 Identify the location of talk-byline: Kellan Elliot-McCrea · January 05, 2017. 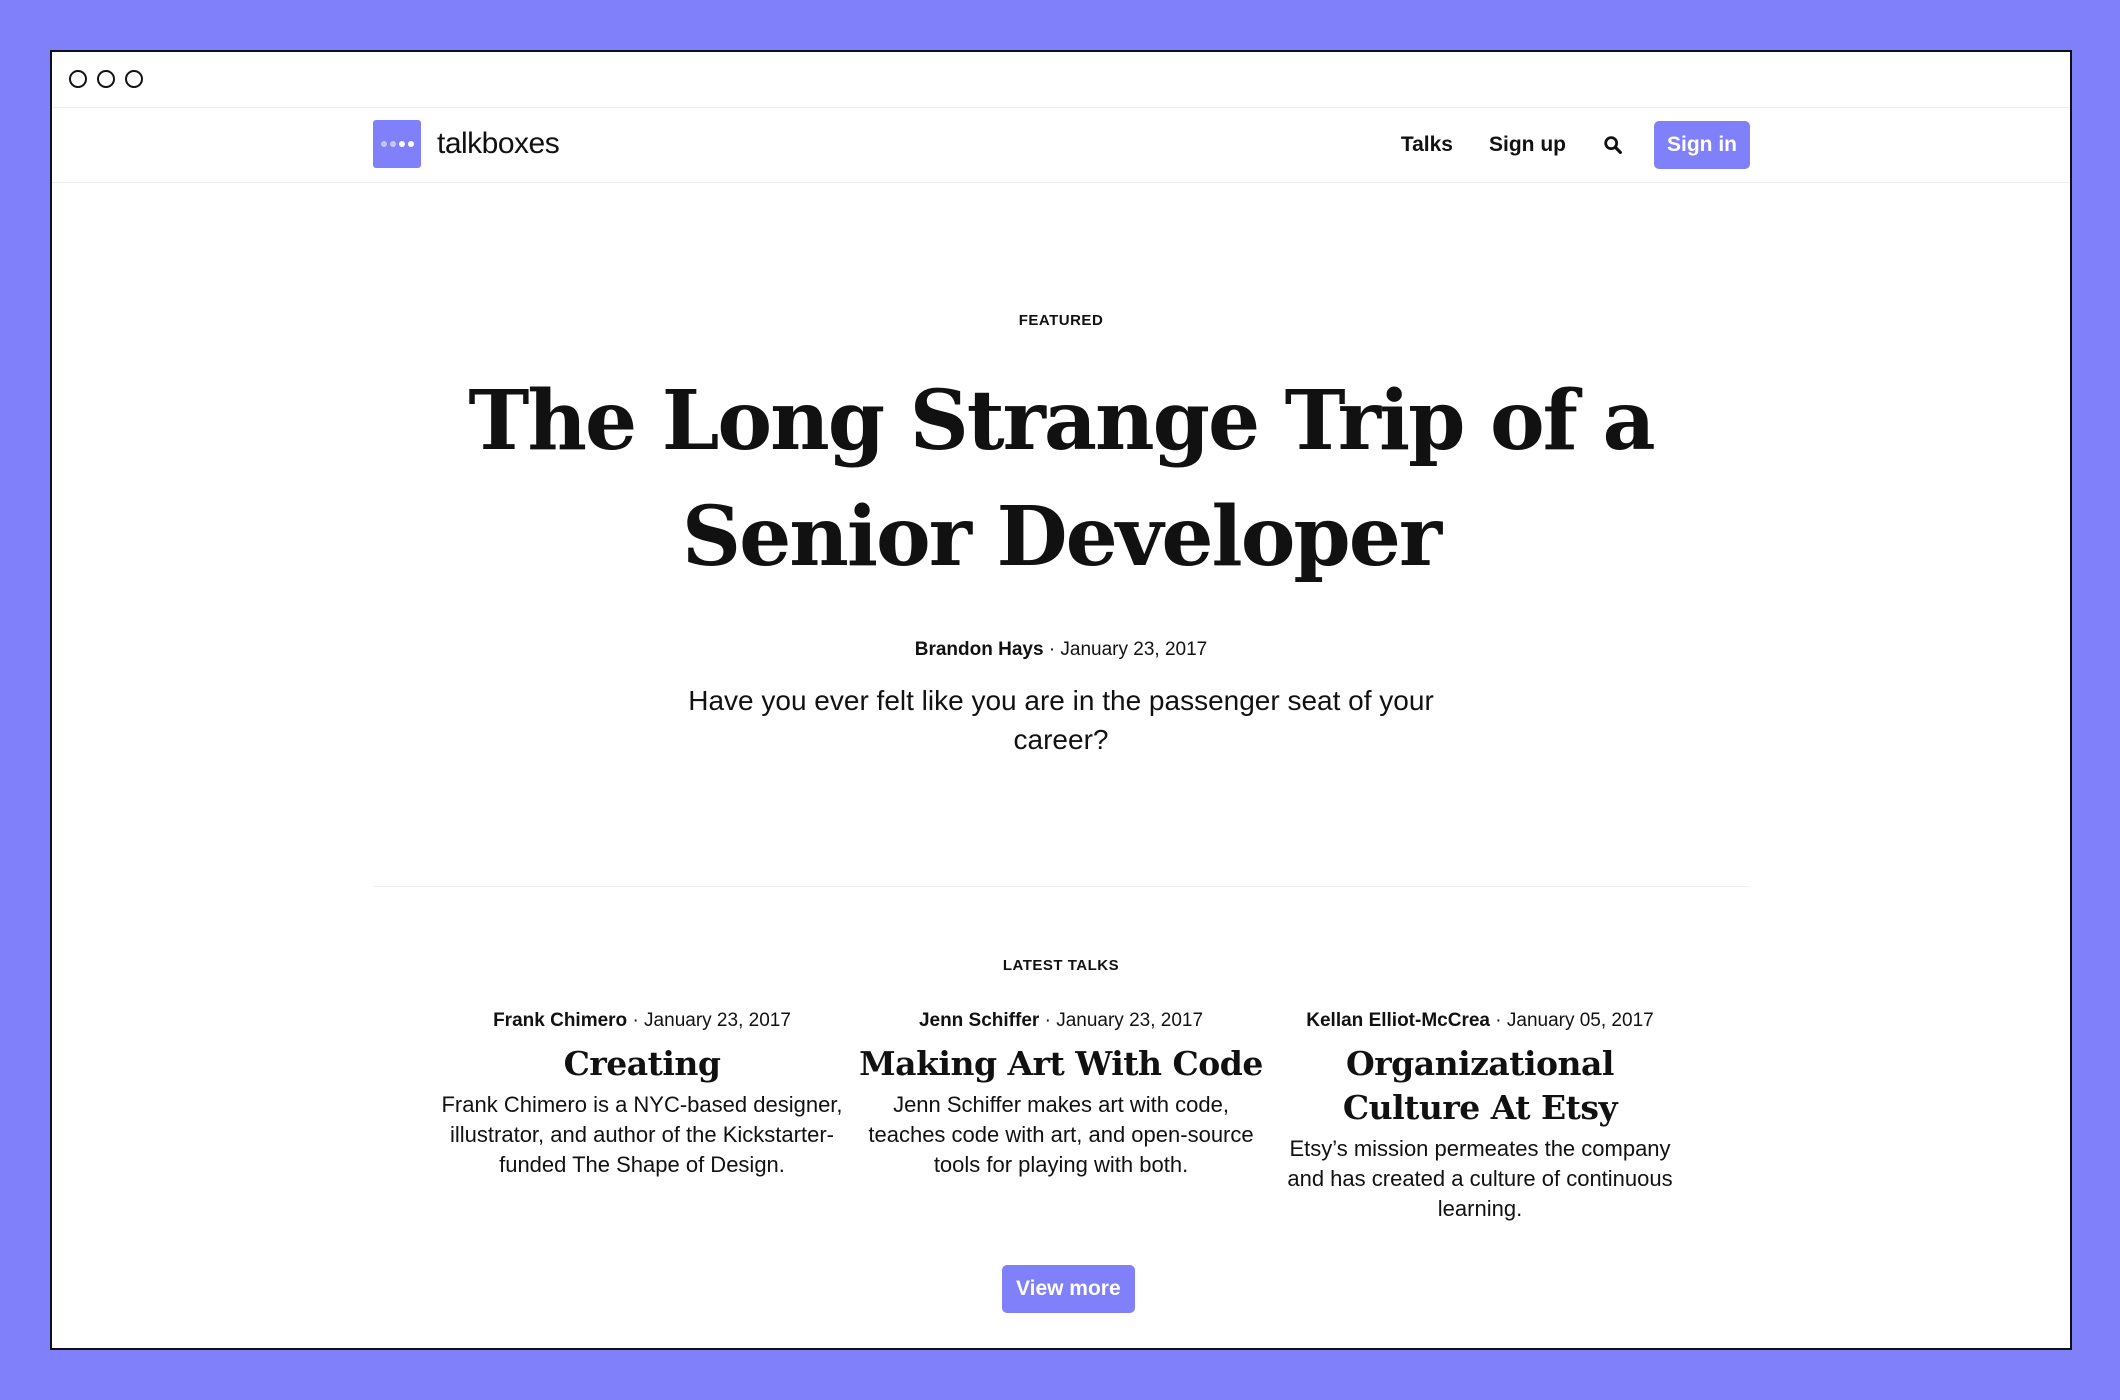
(1480, 1021).